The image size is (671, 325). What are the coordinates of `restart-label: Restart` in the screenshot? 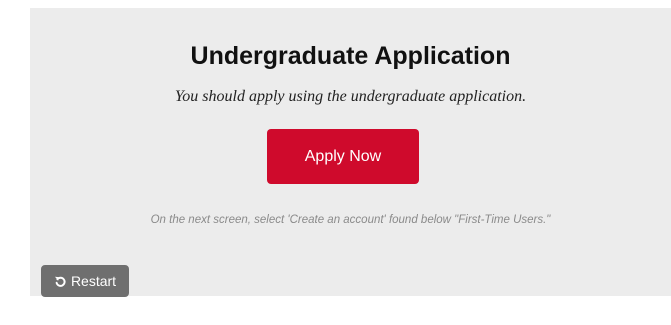 It's located at (93, 281).